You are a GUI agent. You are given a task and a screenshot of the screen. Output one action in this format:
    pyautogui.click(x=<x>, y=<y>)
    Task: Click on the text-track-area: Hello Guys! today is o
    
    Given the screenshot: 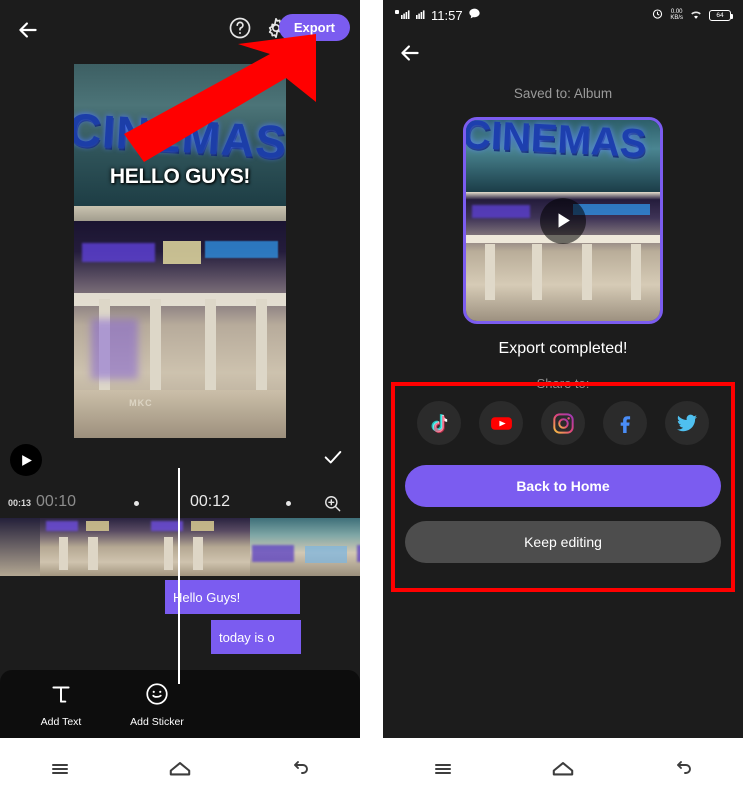 What is the action you would take?
    pyautogui.click(x=180, y=576)
    